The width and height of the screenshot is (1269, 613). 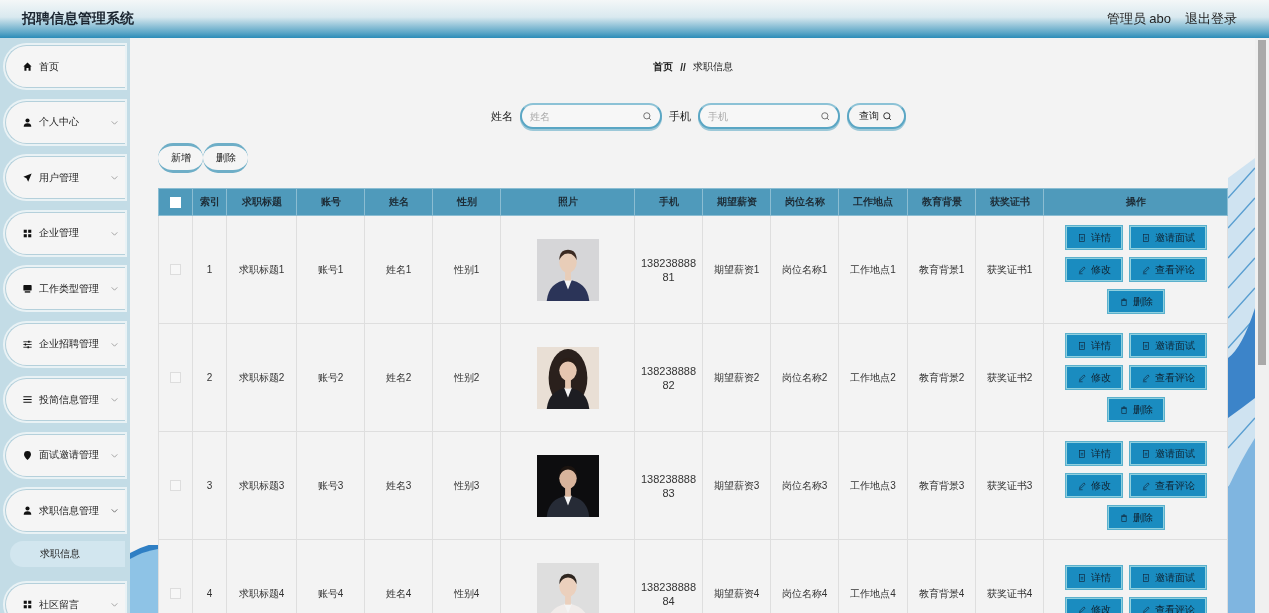 I want to click on table-cell: 性别1, so click(x=466, y=269).